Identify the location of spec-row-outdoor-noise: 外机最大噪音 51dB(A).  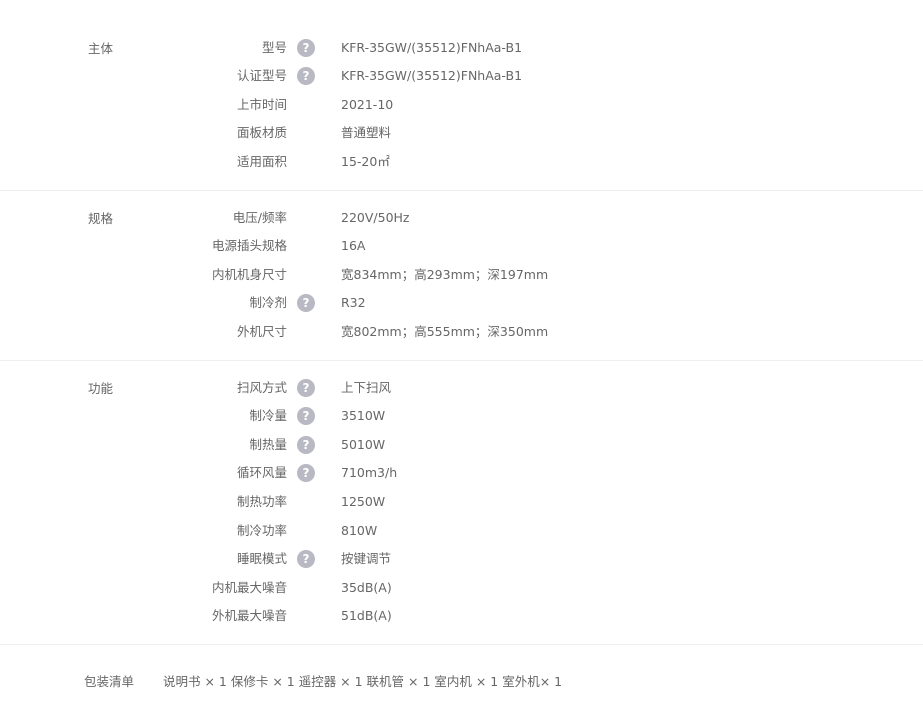
(461, 616).